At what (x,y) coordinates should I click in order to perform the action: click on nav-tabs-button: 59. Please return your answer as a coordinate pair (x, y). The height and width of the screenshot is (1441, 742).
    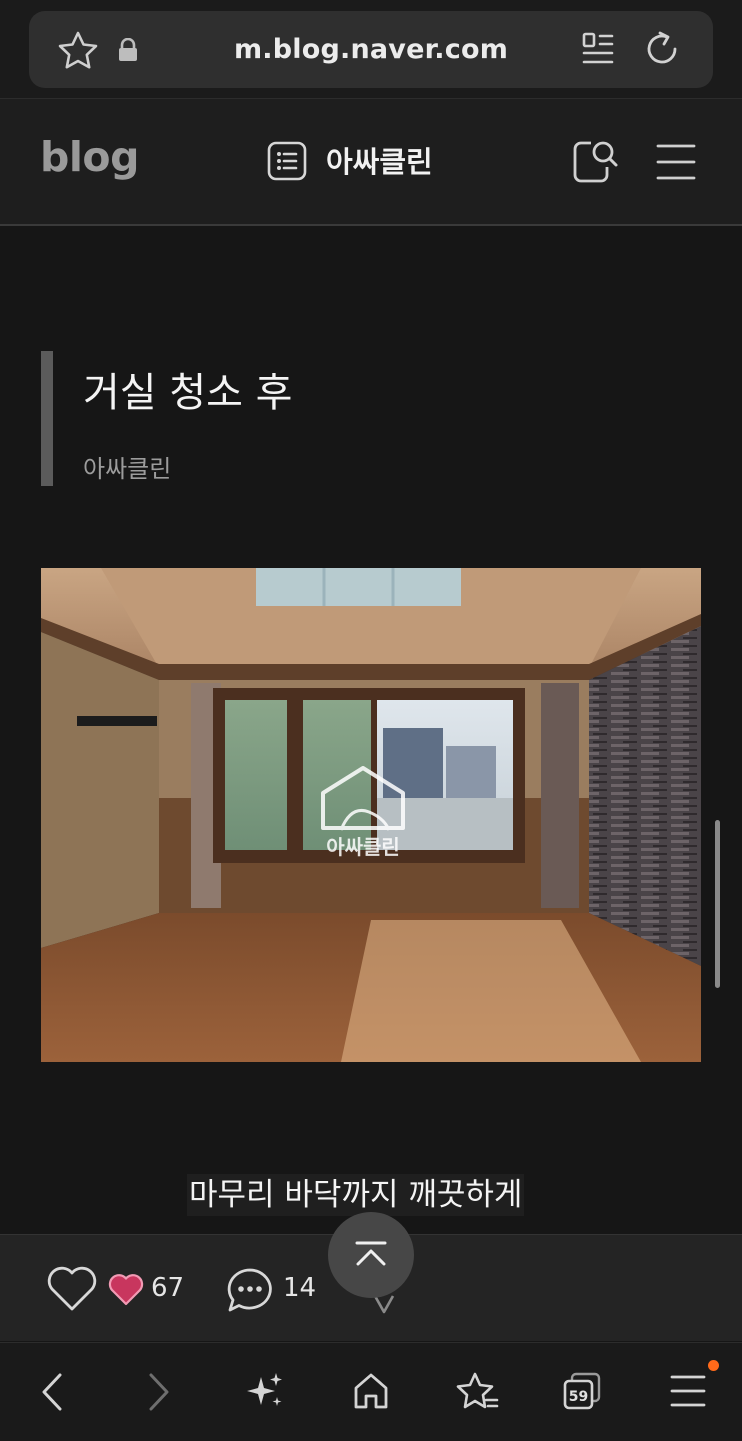
    Looking at the image, I should click on (581, 1392).